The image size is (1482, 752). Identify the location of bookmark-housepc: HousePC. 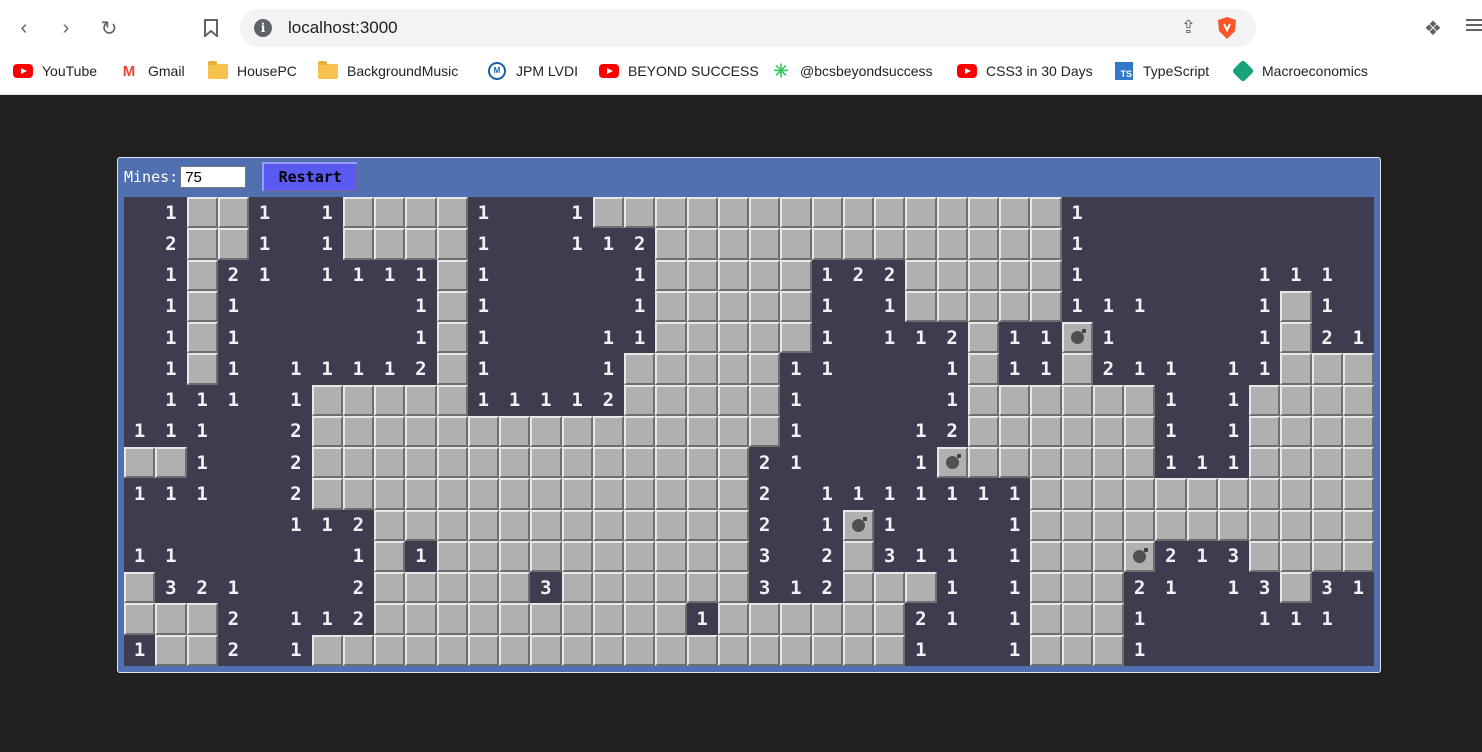
(252, 71).